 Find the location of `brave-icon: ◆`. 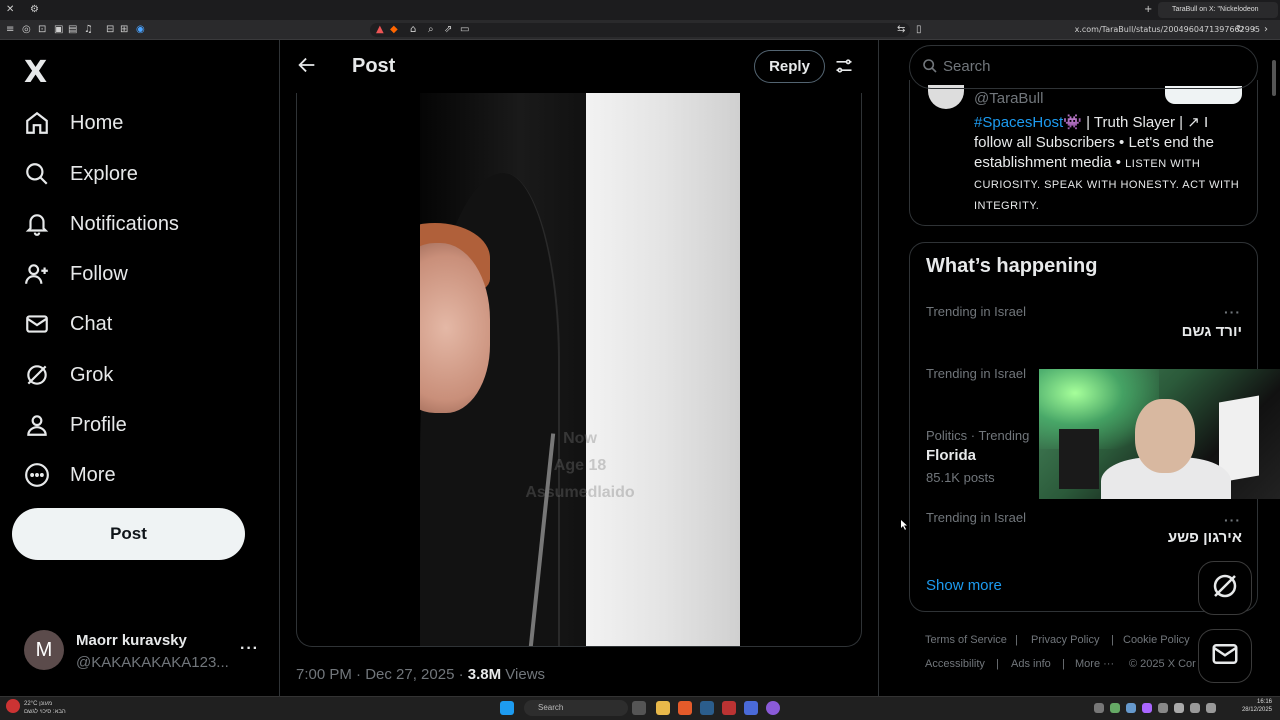

brave-icon: ◆ is located at coordinates (394, 30).